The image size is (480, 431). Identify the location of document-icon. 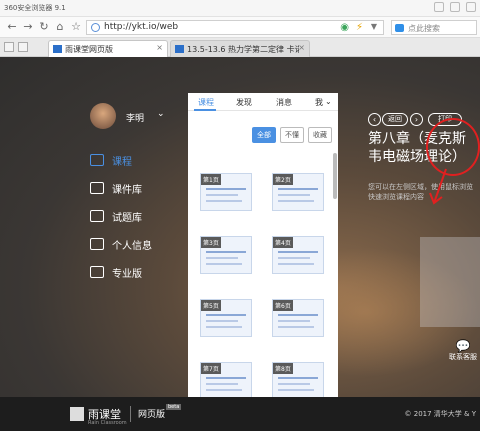
(97, 216).